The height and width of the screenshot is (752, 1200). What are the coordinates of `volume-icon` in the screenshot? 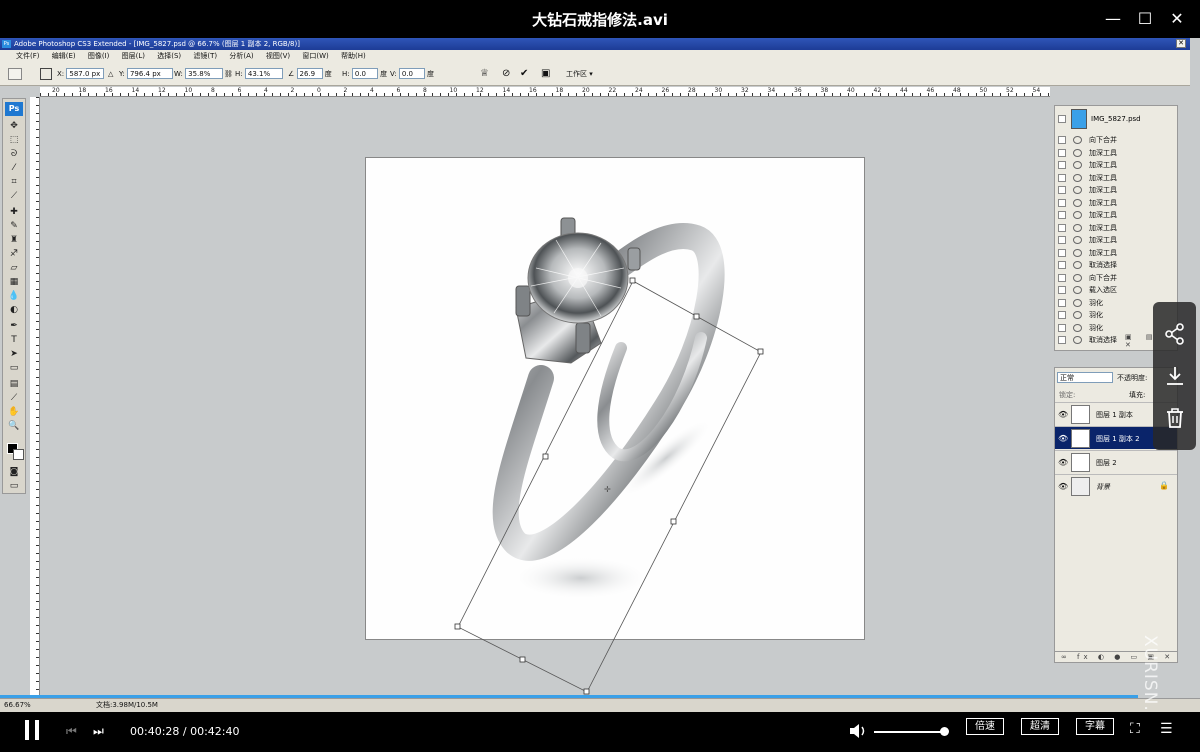 It's located at (858, 731).